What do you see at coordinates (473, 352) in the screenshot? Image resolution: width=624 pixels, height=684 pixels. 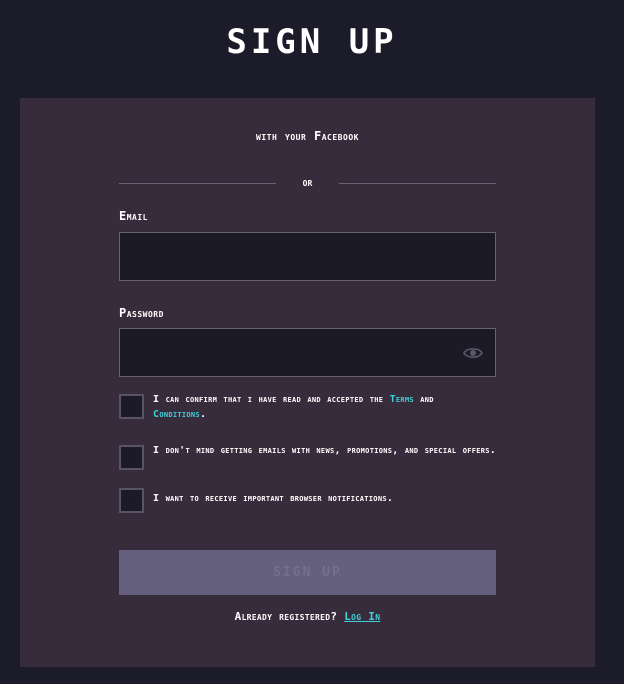 I see `eye-icon` at bounding box center [473, 352].